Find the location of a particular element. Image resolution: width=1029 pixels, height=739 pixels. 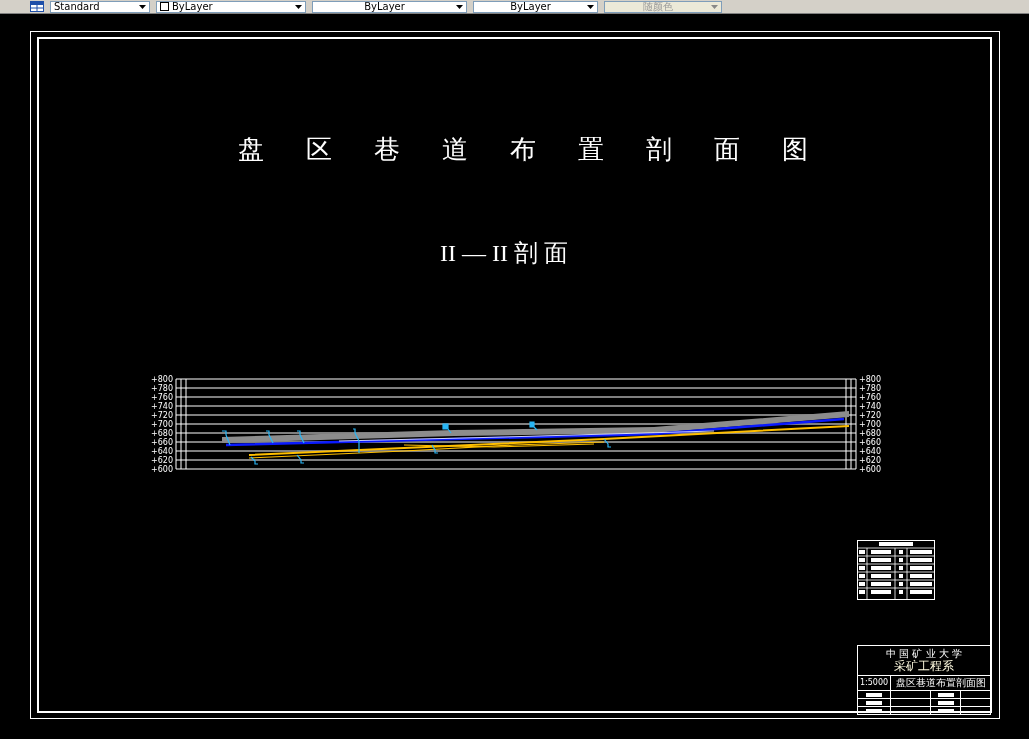

scale-label: 1:5000 is located at coordinates (874, 683).